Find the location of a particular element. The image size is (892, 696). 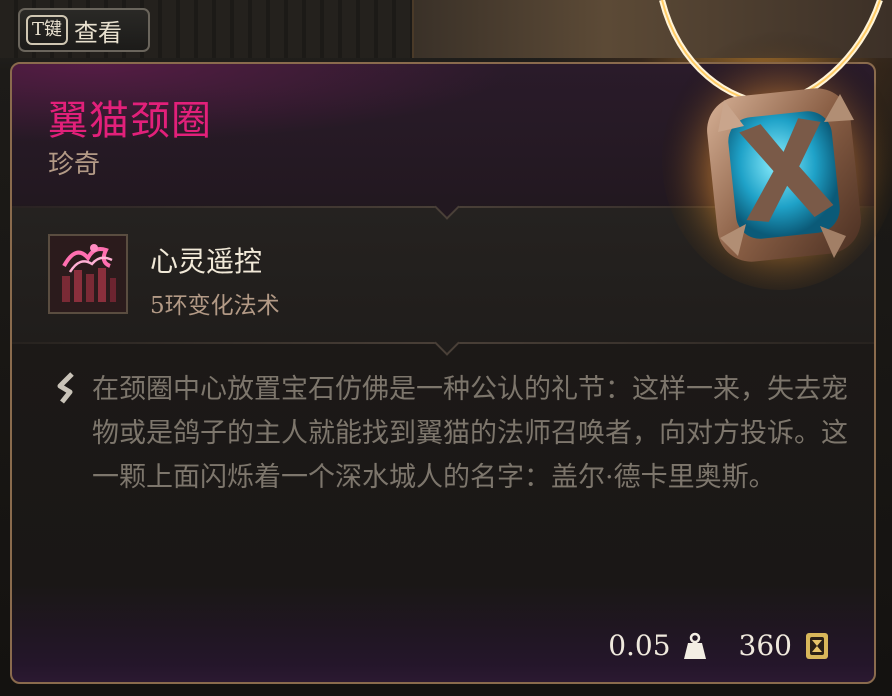

spell-name: 心灵遥控 is located at coordinates (206, 261).